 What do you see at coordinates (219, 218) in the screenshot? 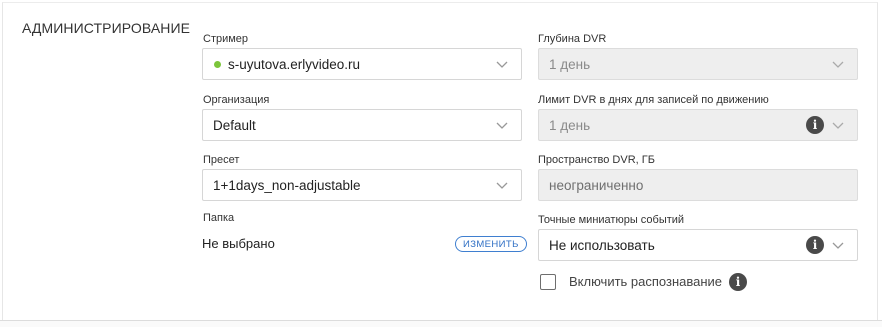
I see `folder-label: Папка` at bounding box center [219, 218].